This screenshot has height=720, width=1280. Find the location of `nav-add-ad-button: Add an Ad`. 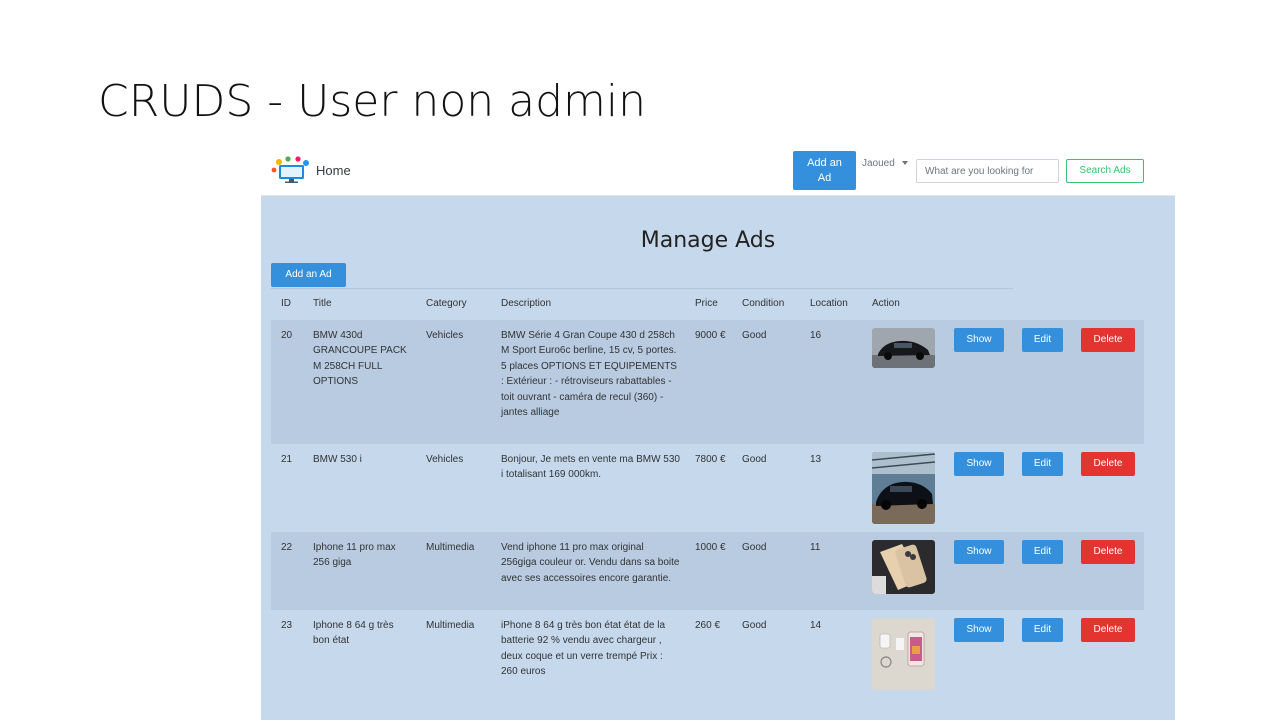

nav-add-ad-button: Add an Ad is located at coordinates (824, 170).